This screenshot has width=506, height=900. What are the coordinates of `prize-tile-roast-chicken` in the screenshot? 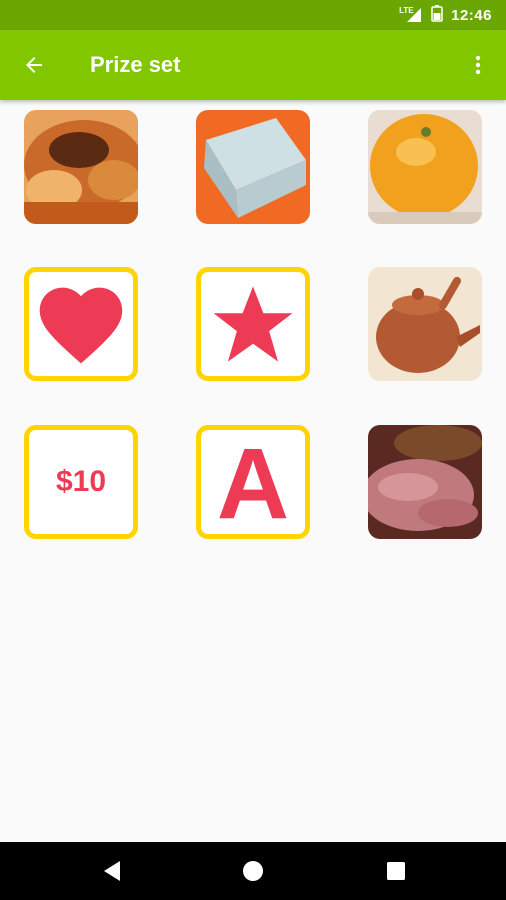 It's located at (81, 167).